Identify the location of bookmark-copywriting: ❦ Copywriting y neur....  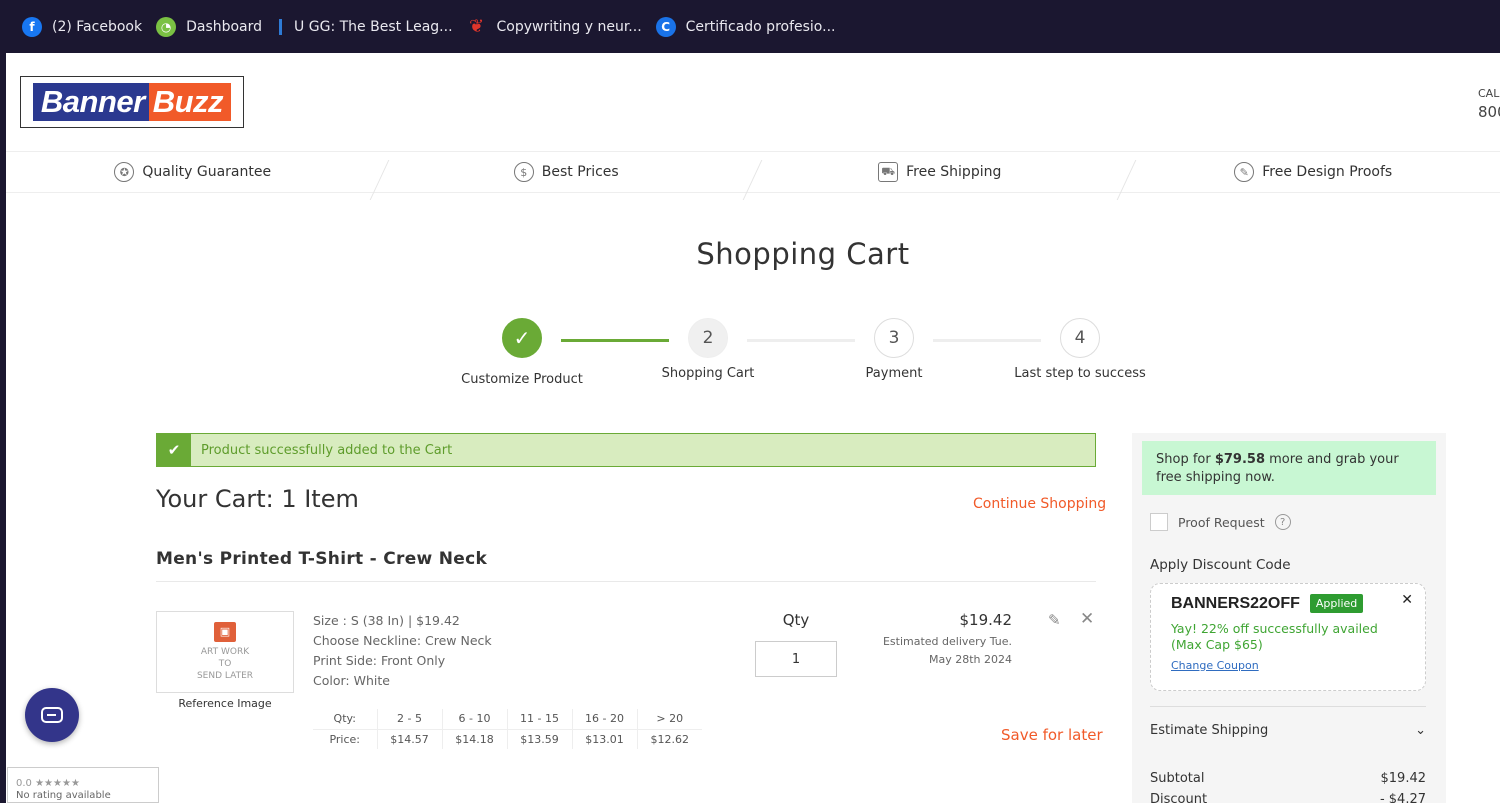
(554, 26).